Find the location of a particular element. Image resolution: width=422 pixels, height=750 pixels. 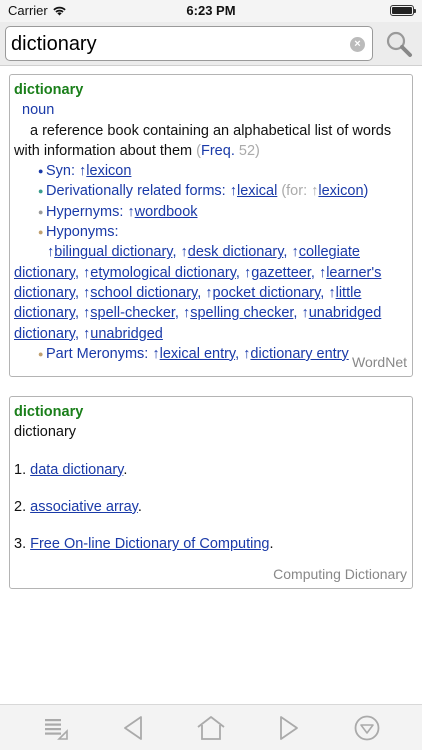

item-number: 1. is located at coordinates (20, 469).